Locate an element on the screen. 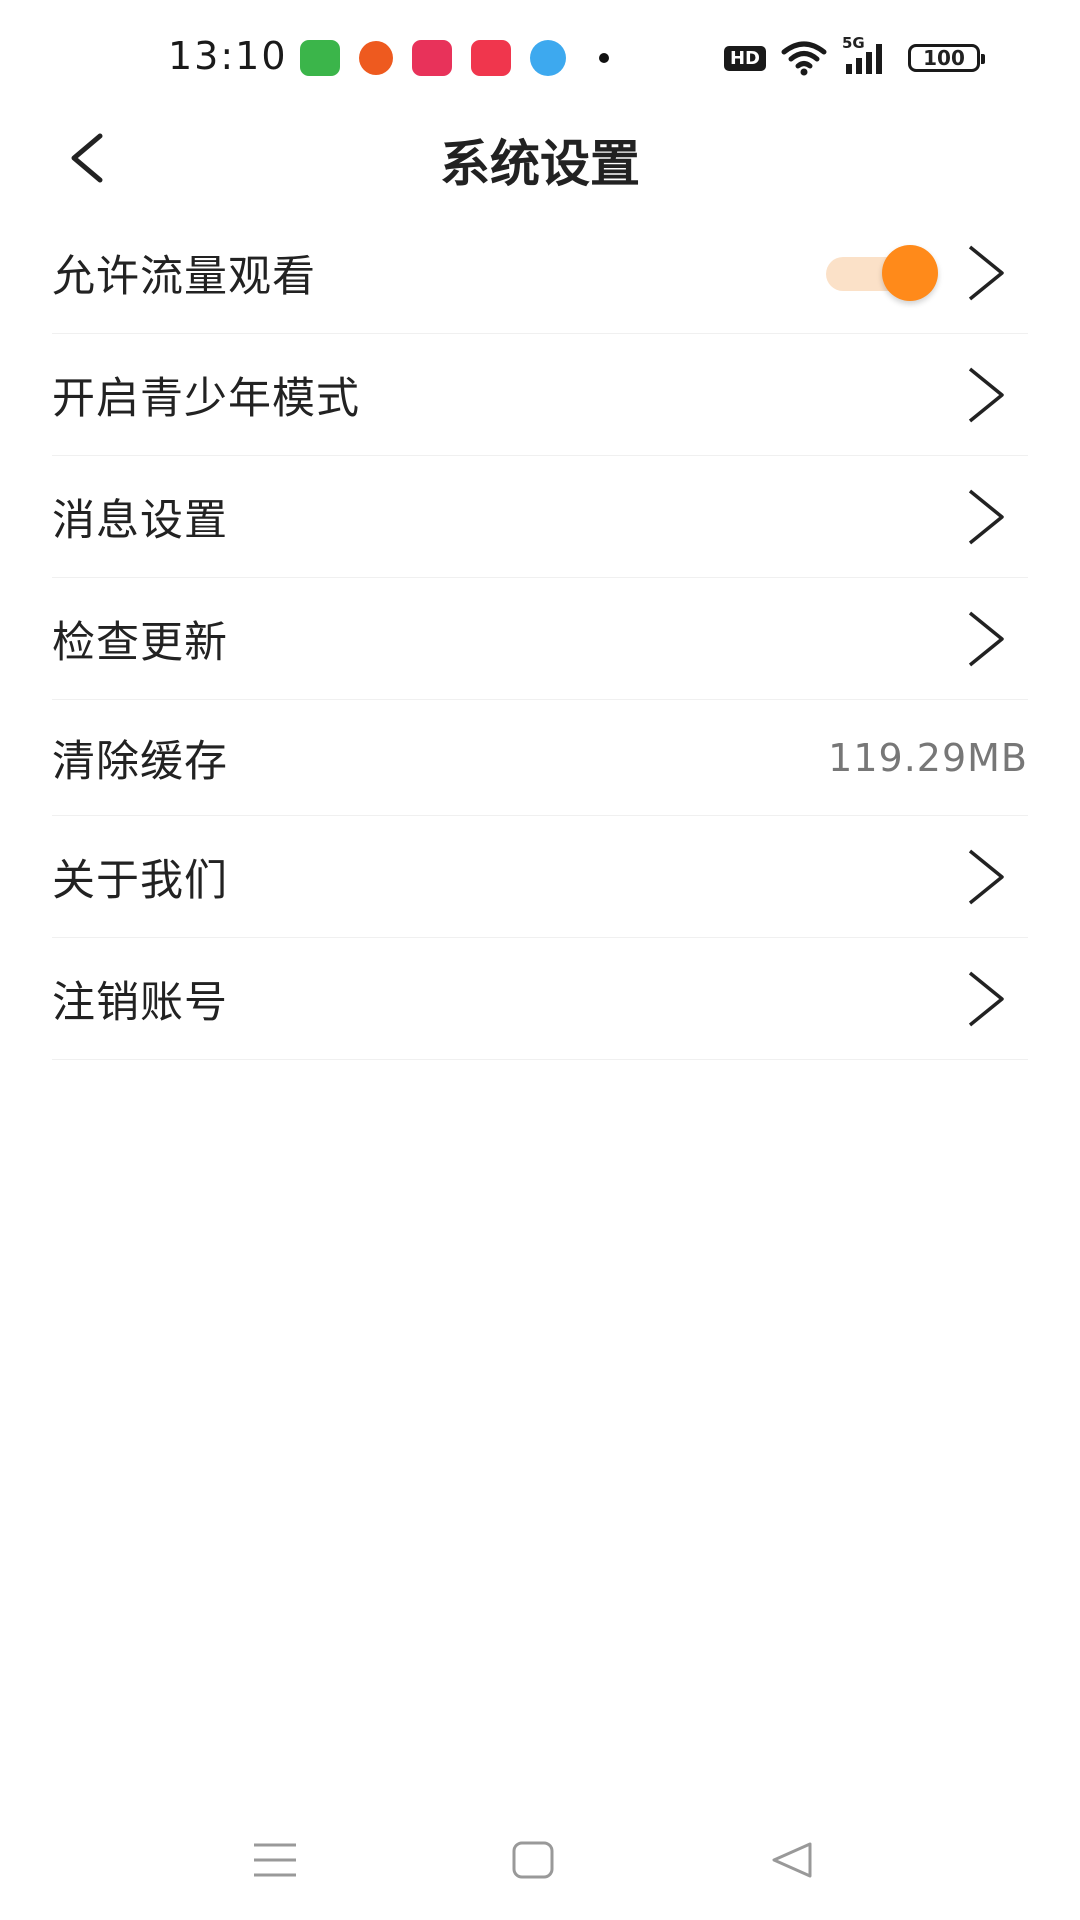 This screenshot has width=1080, height=1920. battery-icon: 100 is located at coordinates (946, 58).